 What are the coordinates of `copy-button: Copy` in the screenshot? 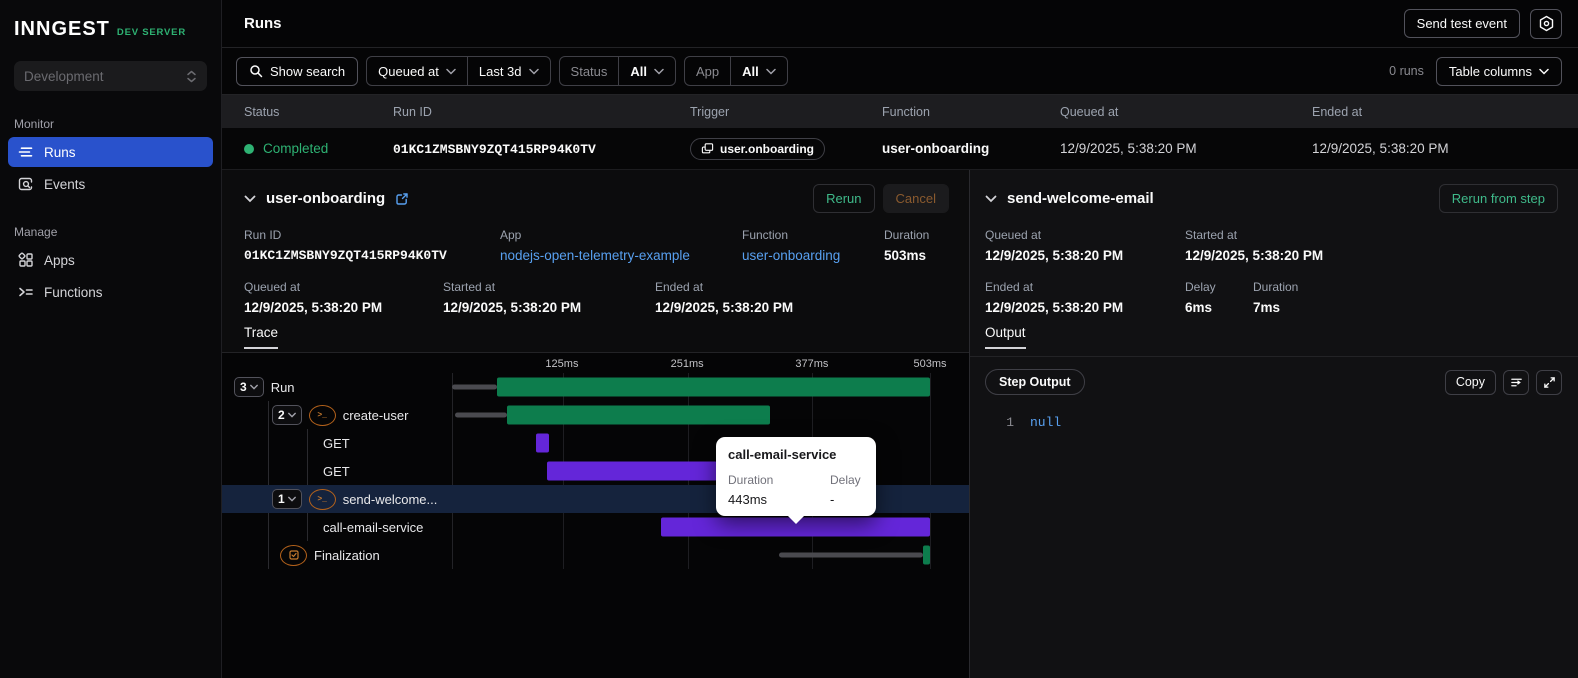 It's located at (1470, 382).